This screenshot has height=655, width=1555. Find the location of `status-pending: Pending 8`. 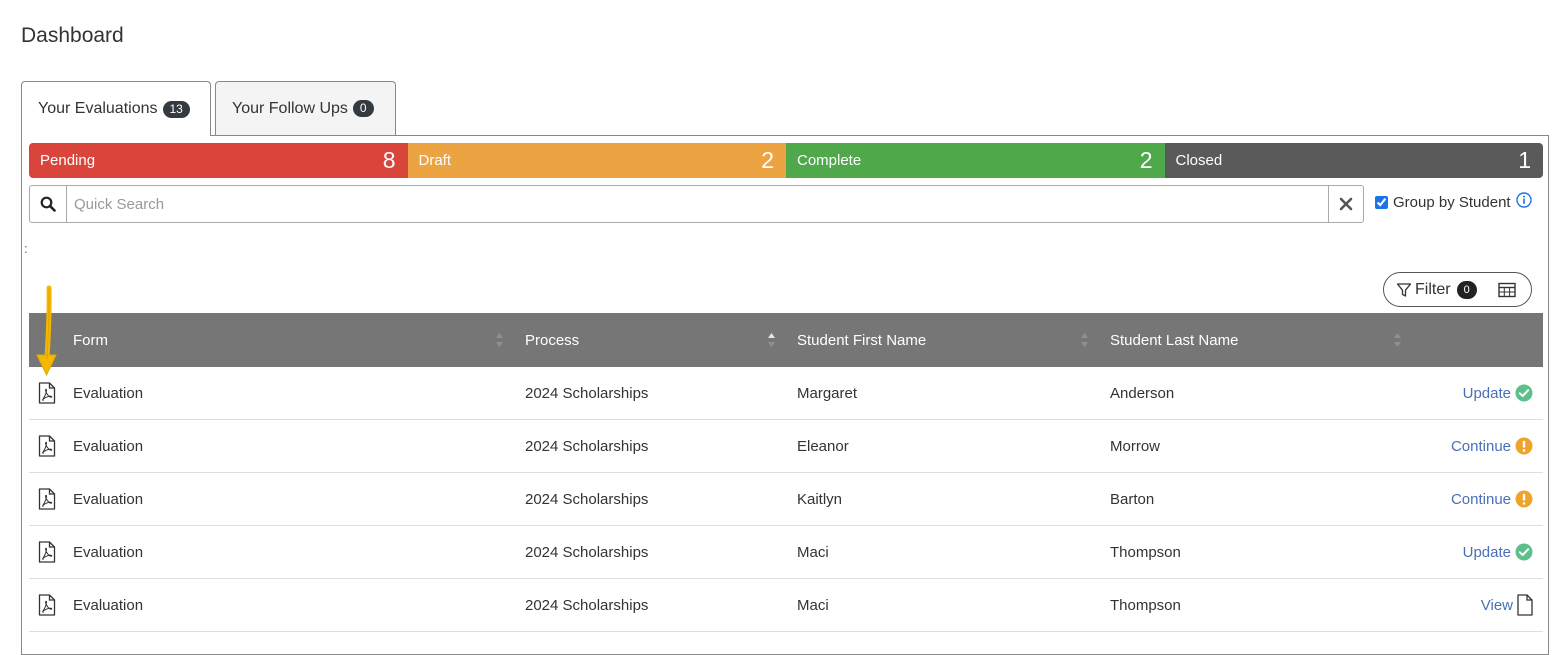

status-pending: Pending 8 is located at coordinates (218, 160).